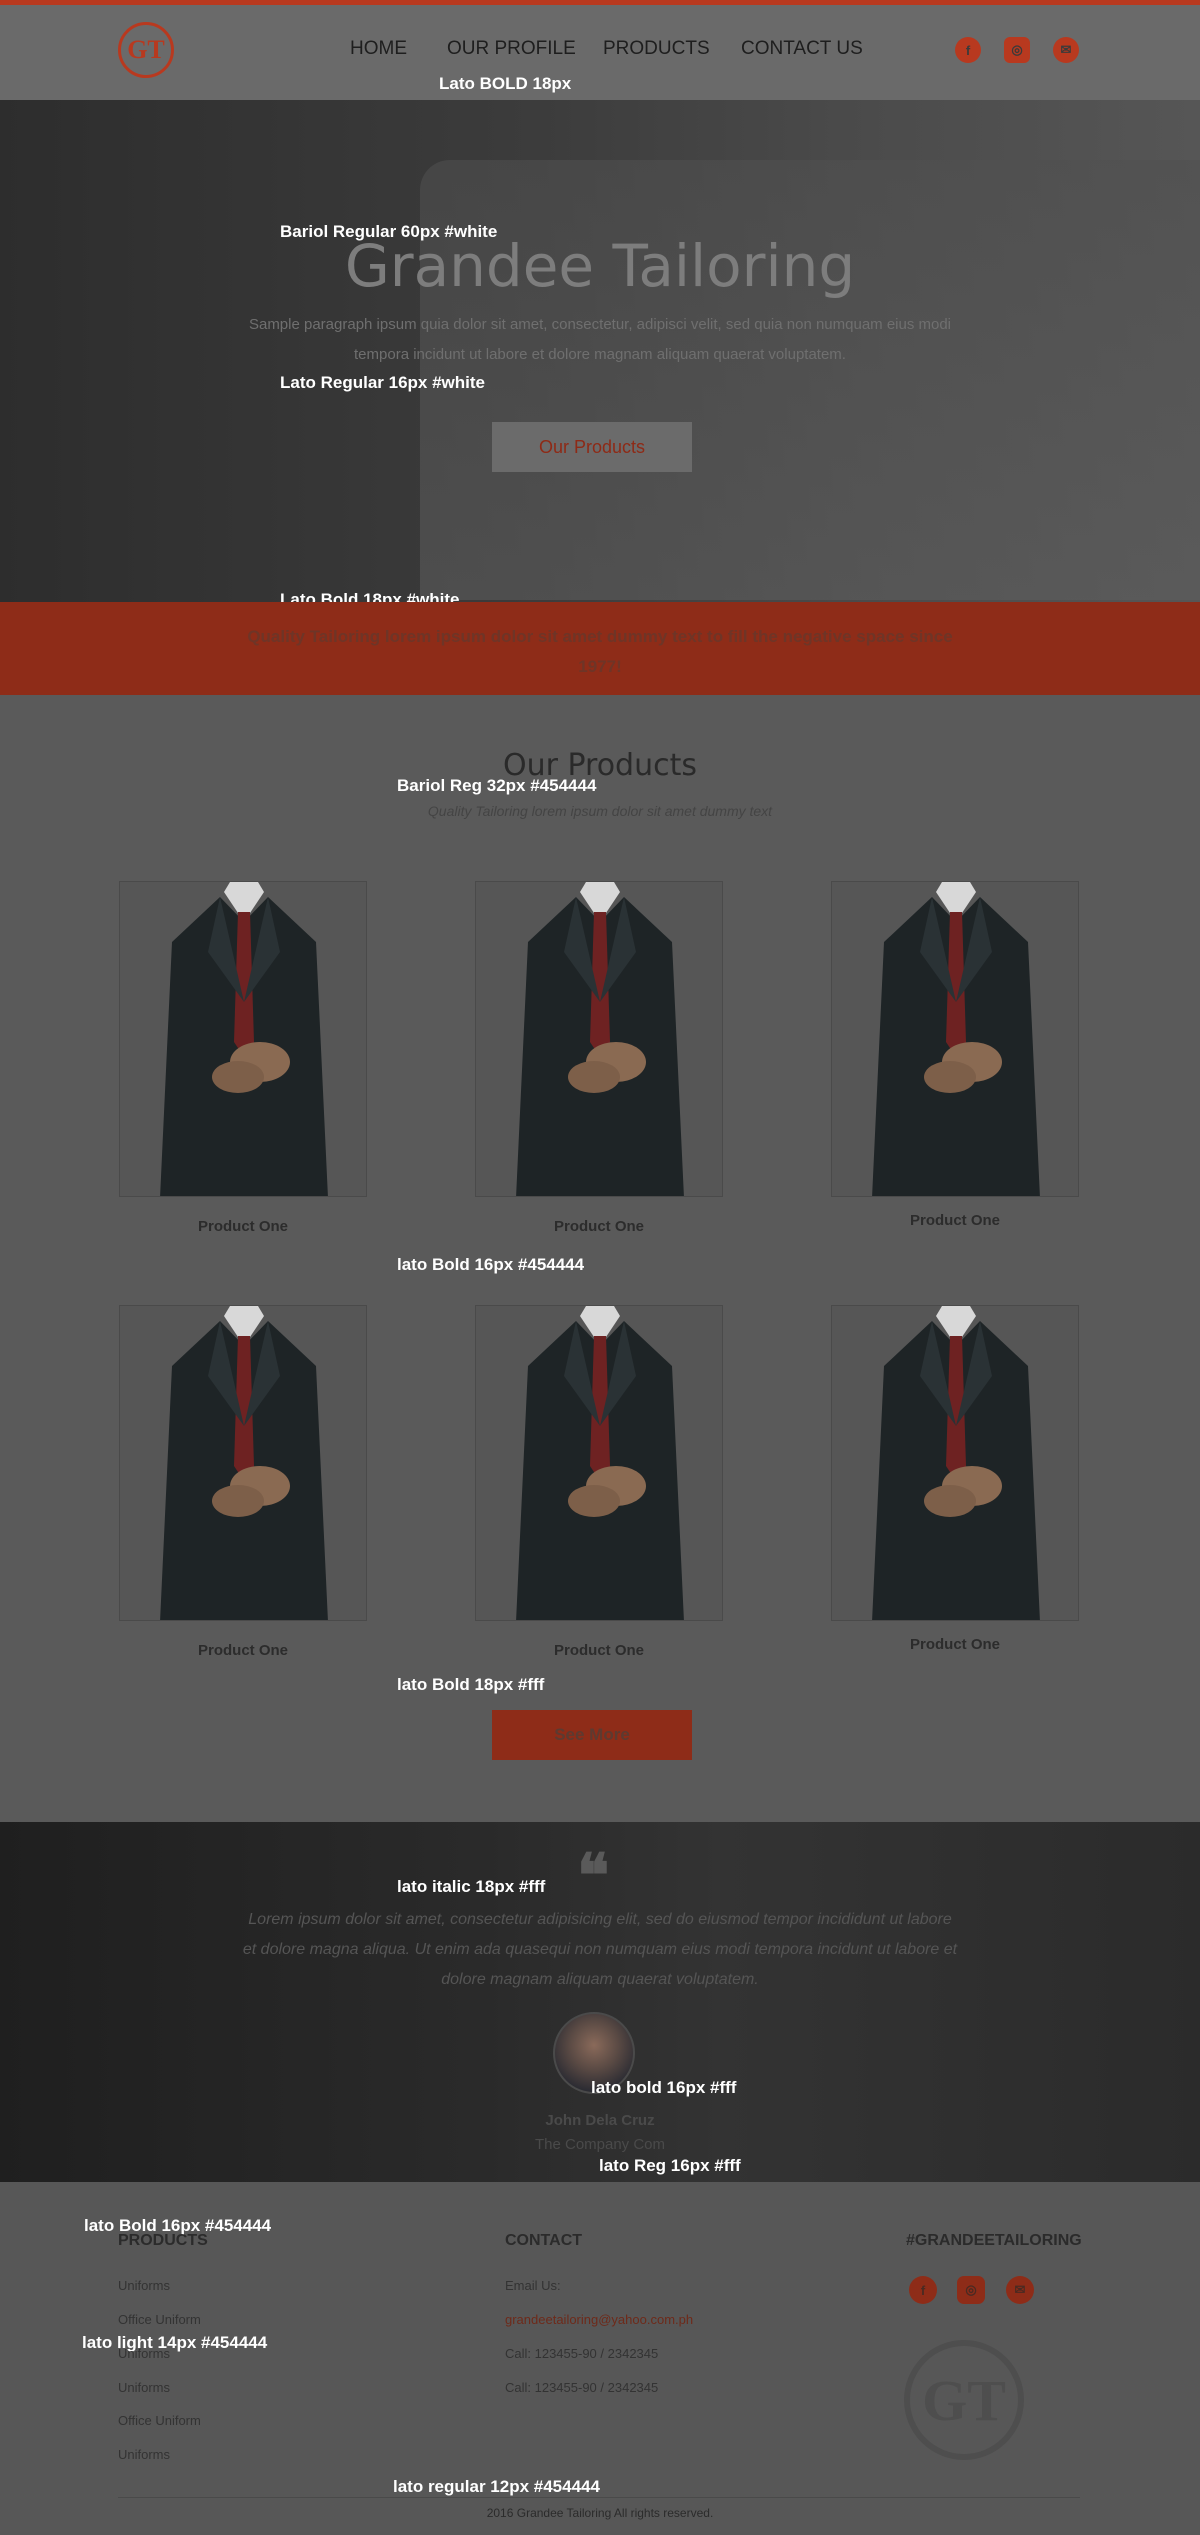 The image size is (1200, 2535). I want to click on nav-home: HOME, so click(378, 49).